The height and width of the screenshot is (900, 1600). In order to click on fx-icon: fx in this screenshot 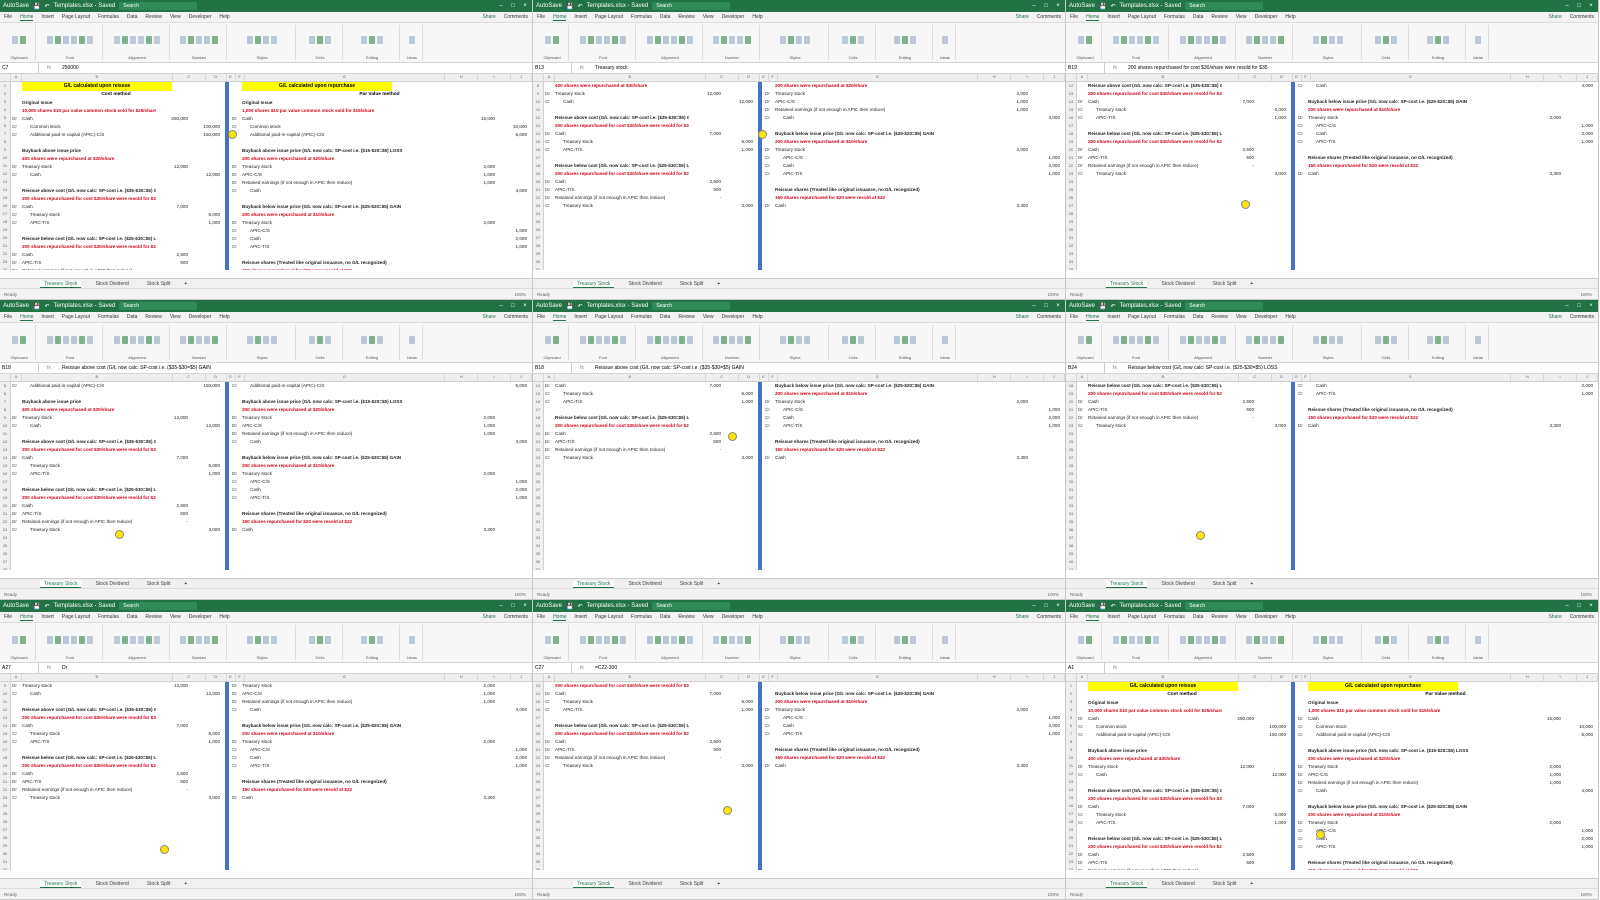, I will do `click(1115, 68)`.